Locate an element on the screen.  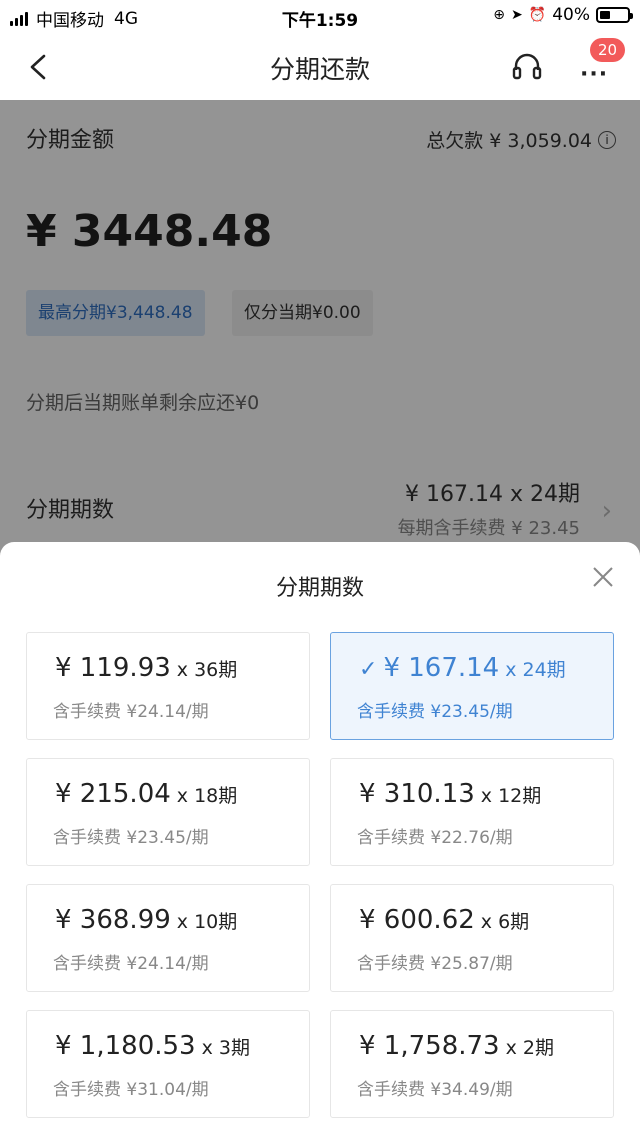
option-main: ¥ 1,758.73 x 2期 is located at coordinates (456, 1046).